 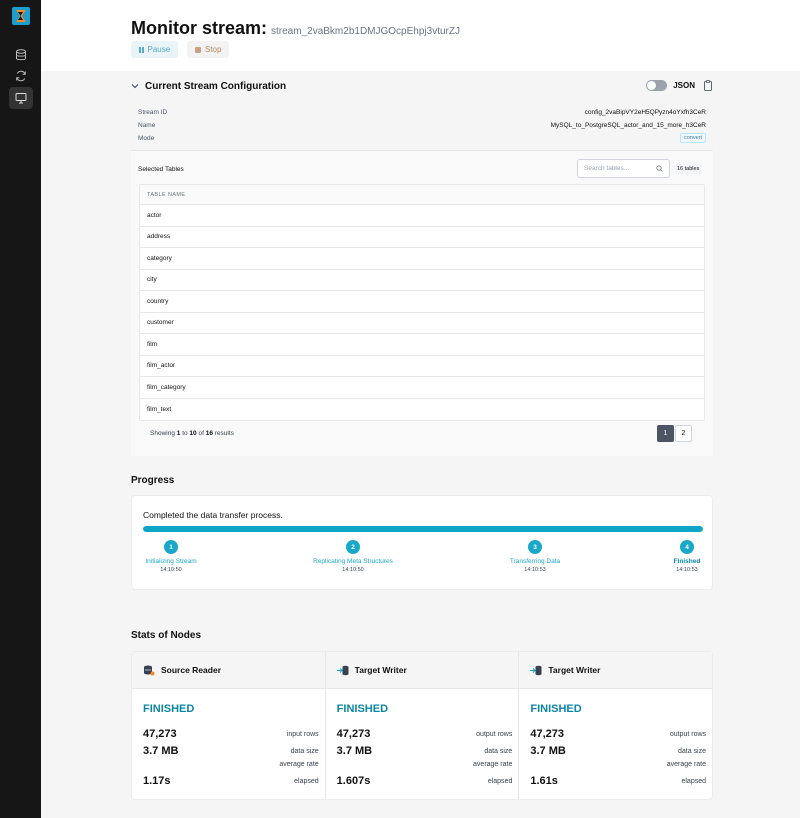 What do you see at coordinates (213, 515) in the screenshot?
I see `progress-message: Completed the data transfer process.` at bounding box center [213, 515].